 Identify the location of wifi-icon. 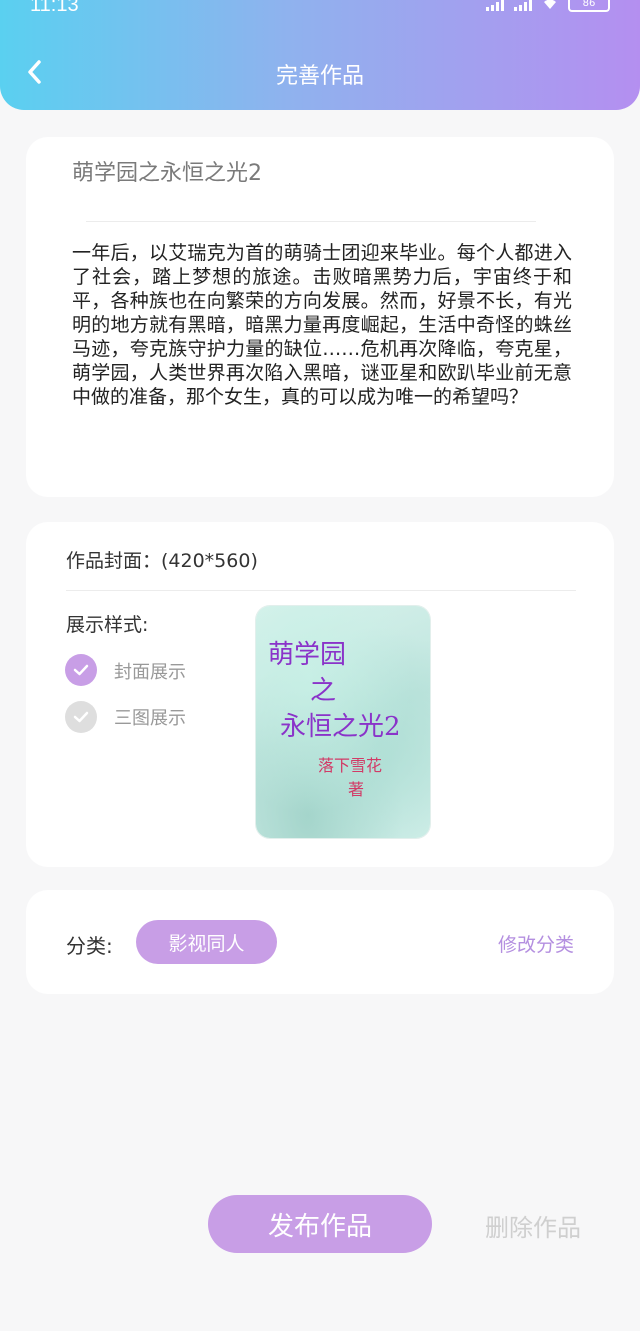
(550, 7).